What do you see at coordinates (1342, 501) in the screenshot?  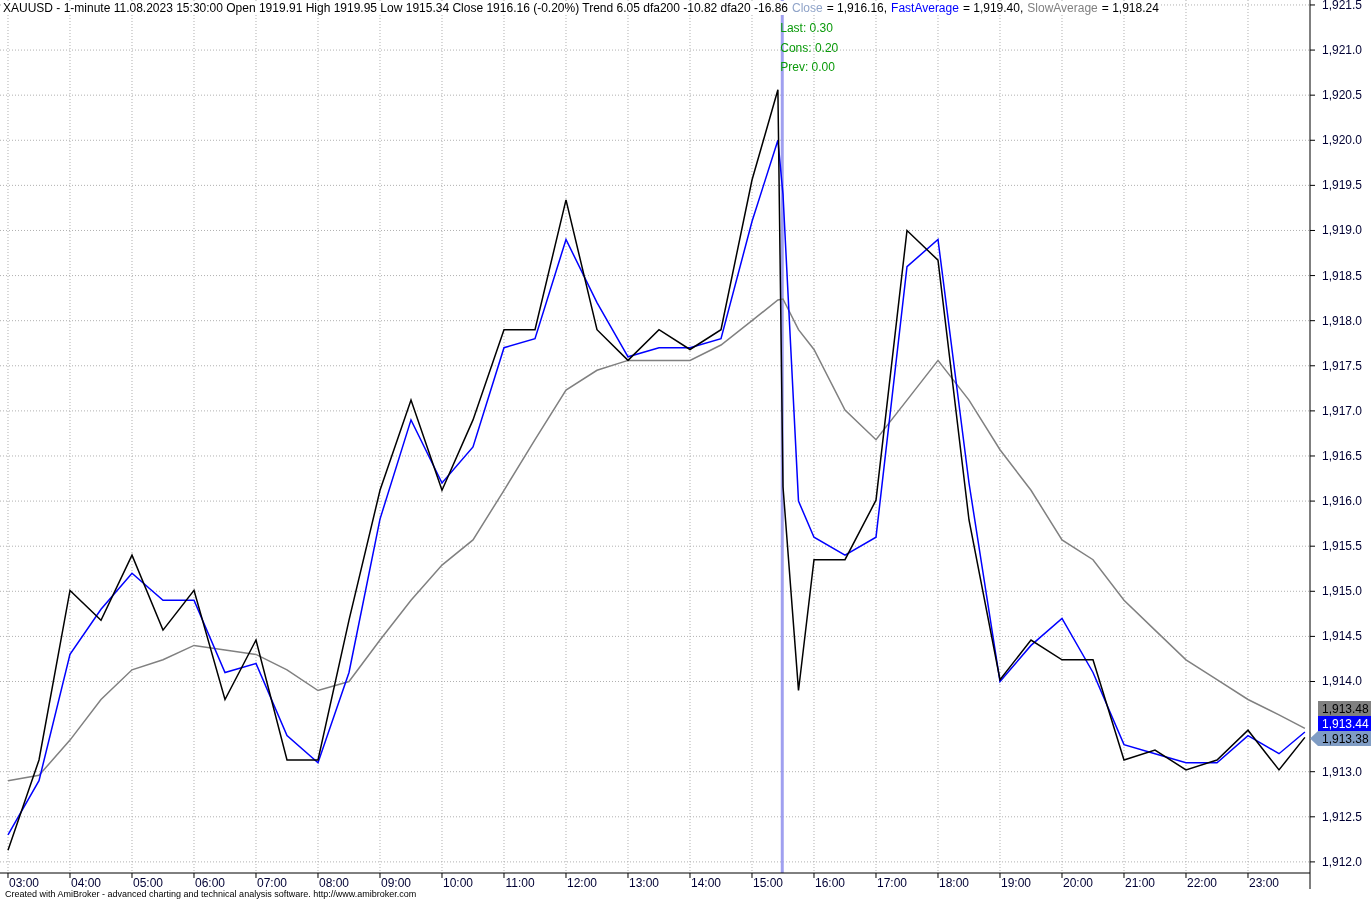 I see `y-axis-label: 1,916.0` at bounding box center [1342, 501].